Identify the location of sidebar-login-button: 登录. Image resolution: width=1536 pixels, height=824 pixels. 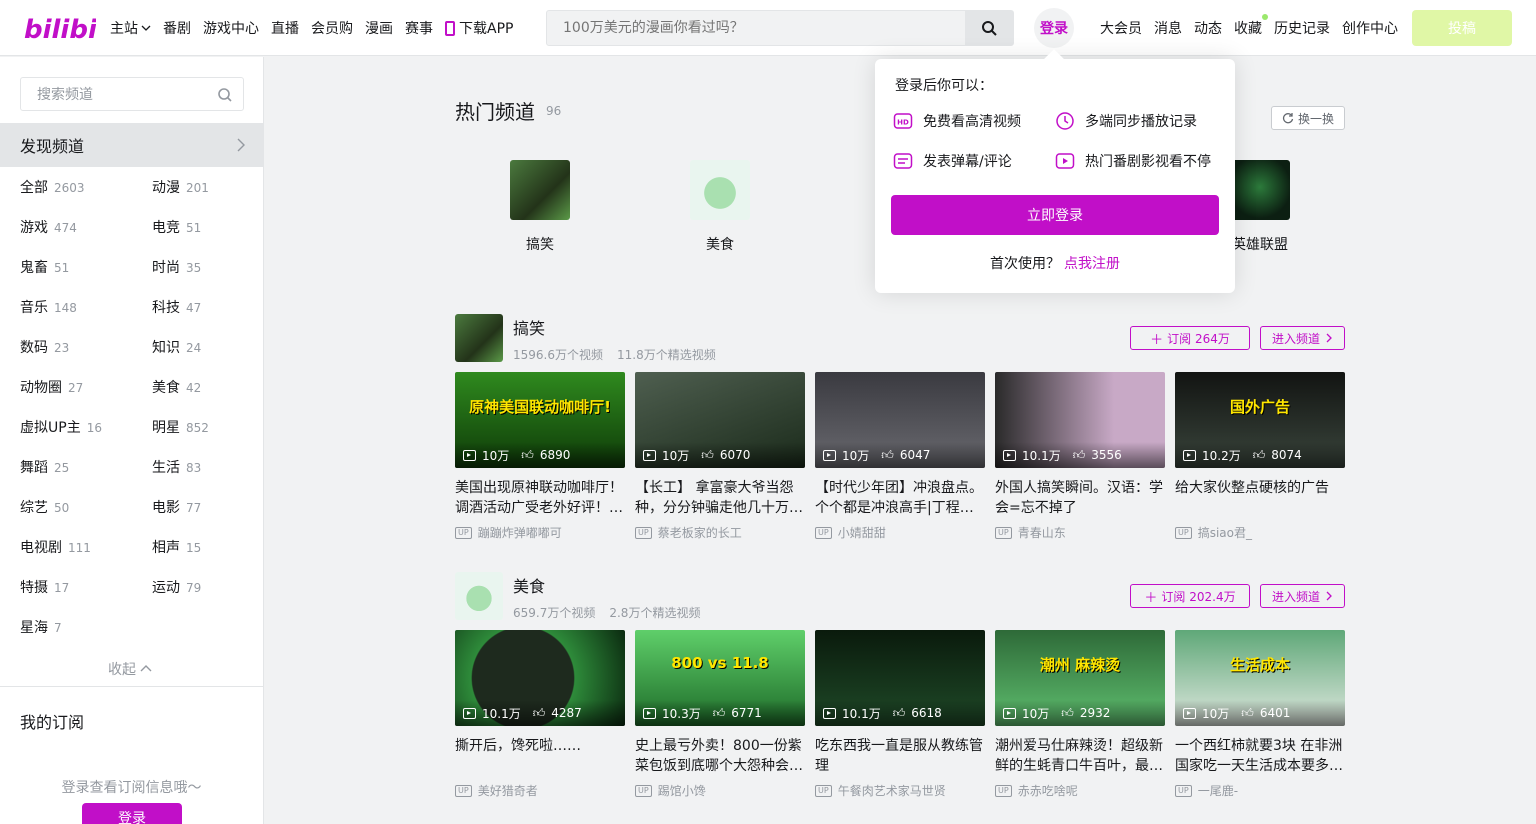
(132, 813).